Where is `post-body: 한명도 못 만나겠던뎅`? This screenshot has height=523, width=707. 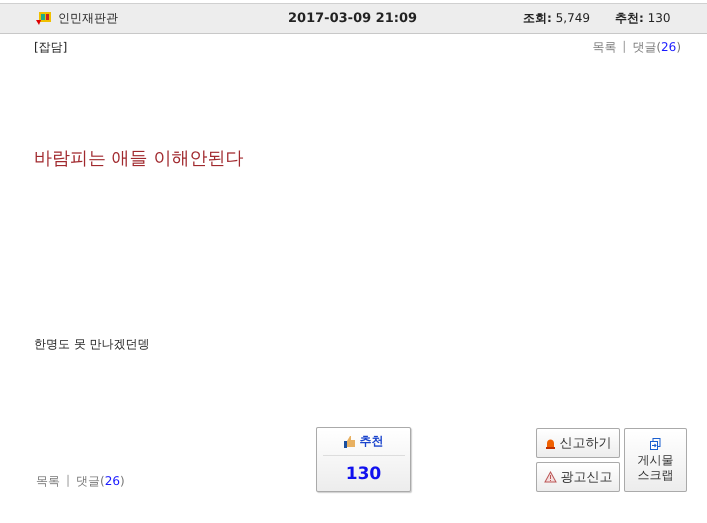
post-body: 한명도 못 만나겠던뎅 is located at coordinates (92, 344).